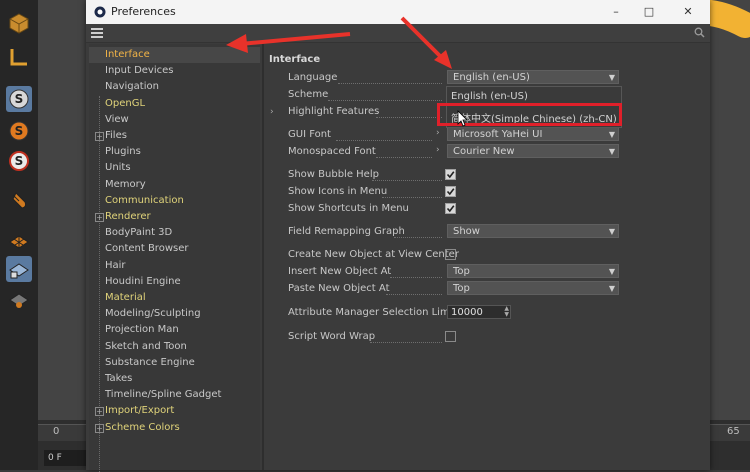  I want to click on bubble-help-label: Show Bubble Help, so click(333, 174).